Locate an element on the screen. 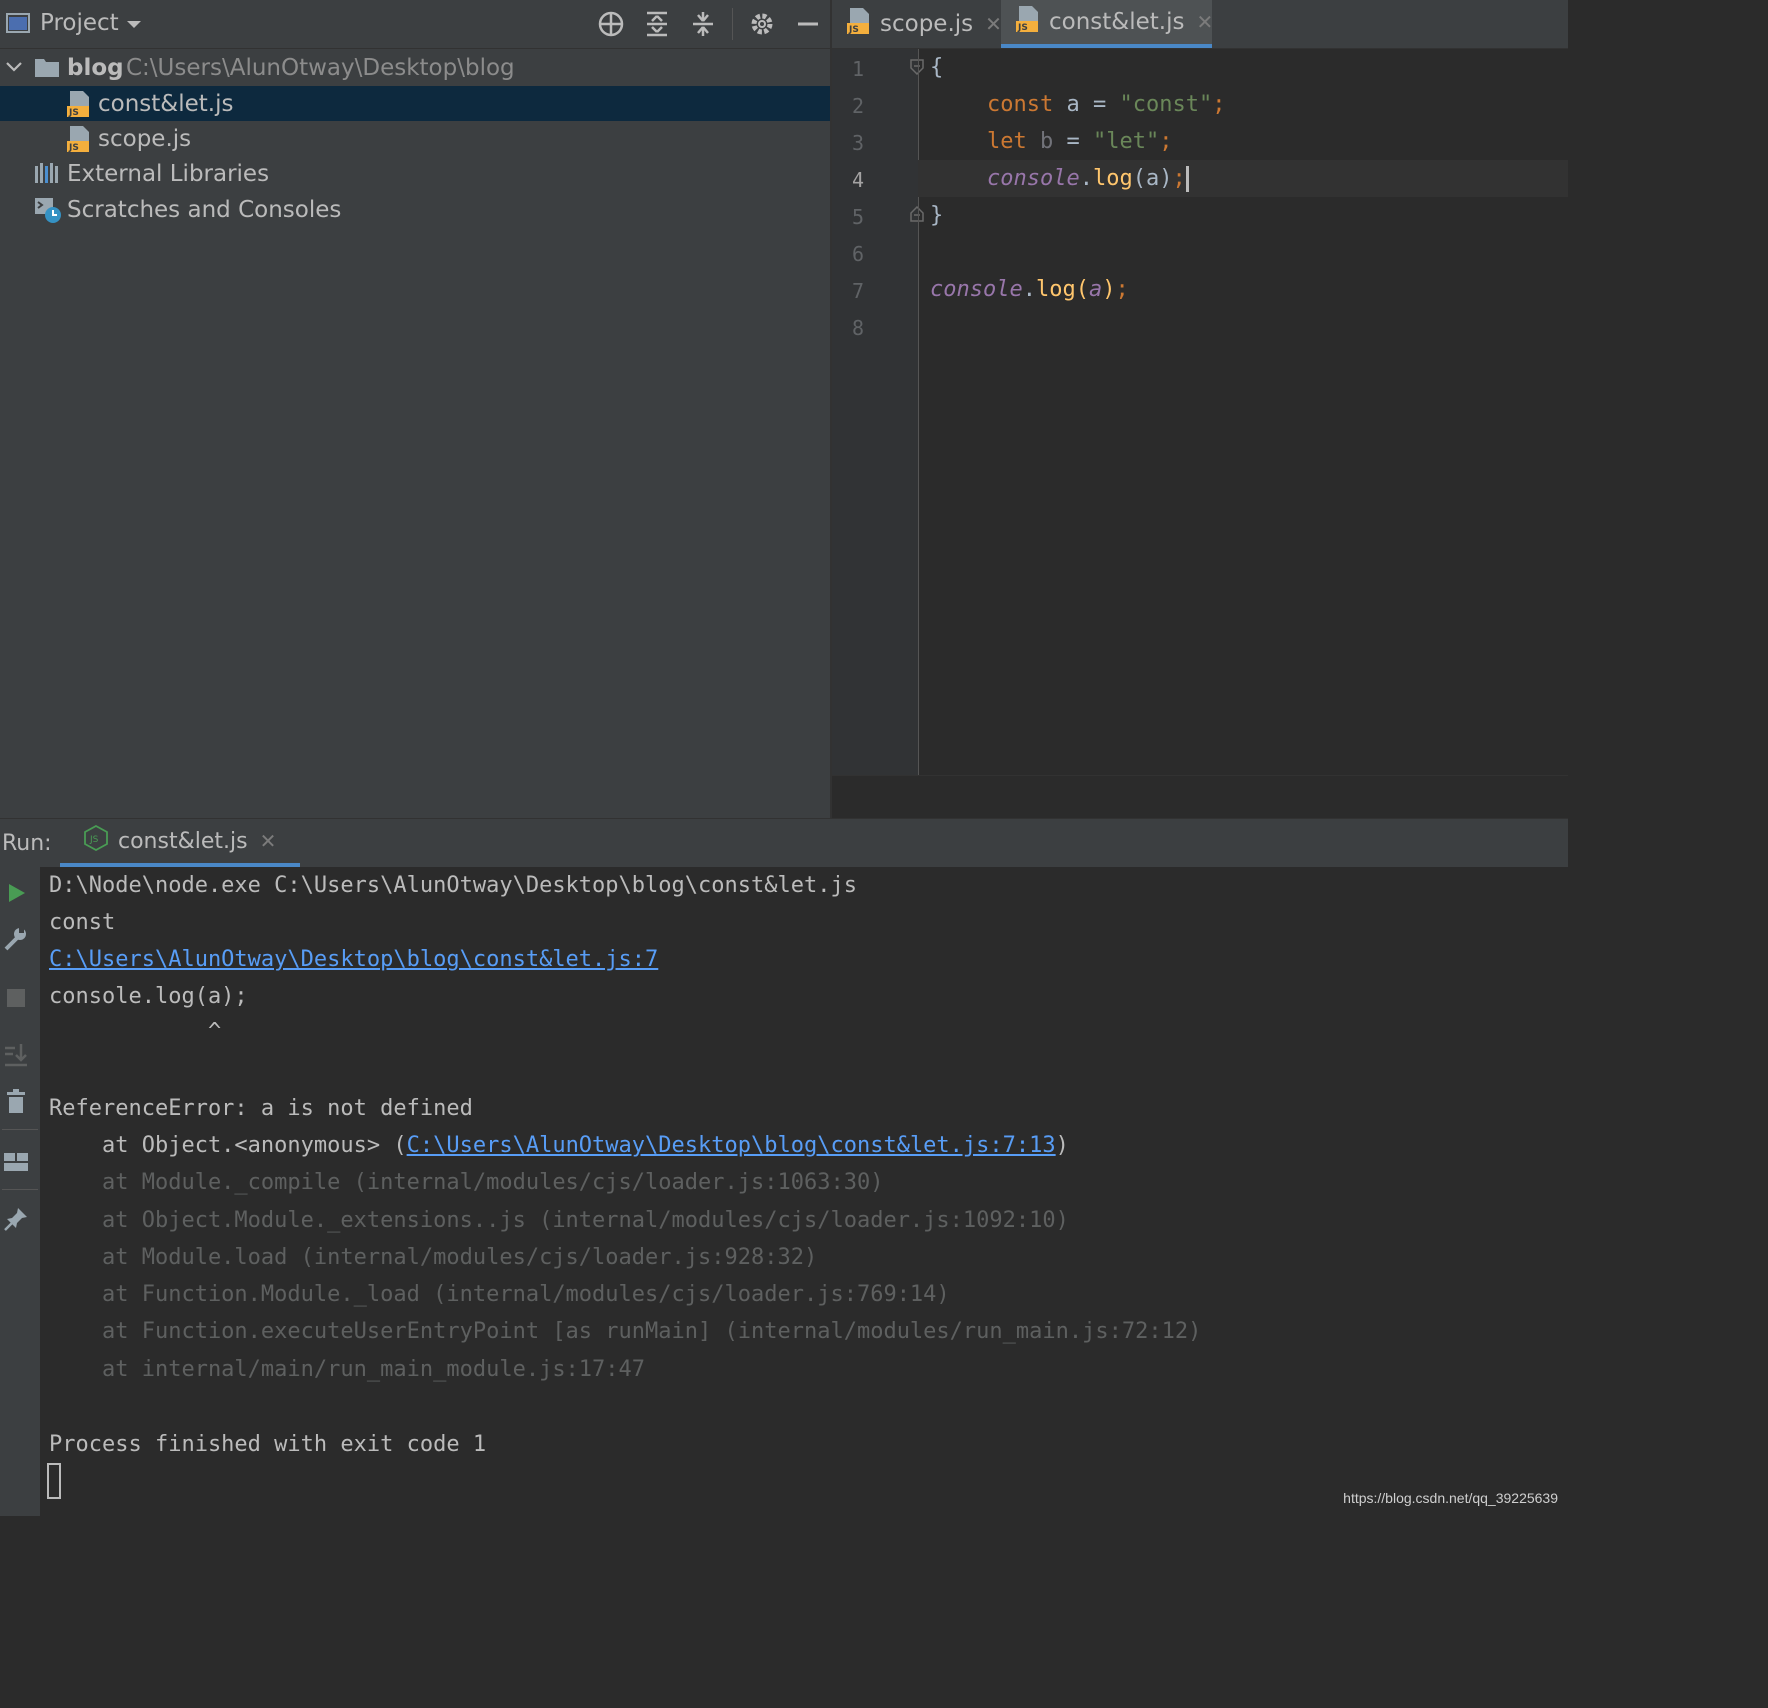 The height and width of the screenshot is (1708, 1768). console-line: ReferenceError: a is not defined is located at coordinates (261, 1108).